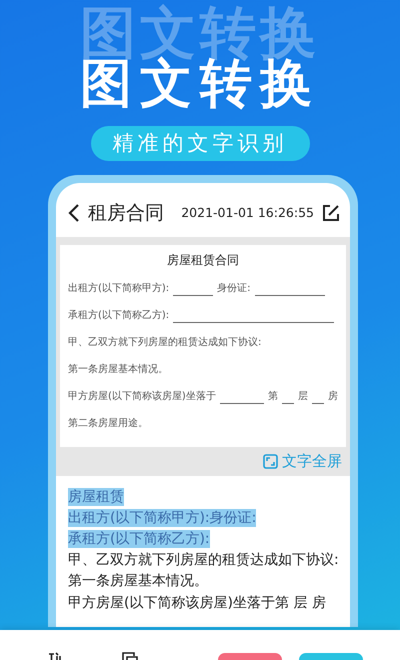  Describe the element at coordinates (55, 656) in the screenshot. I see `text-icon` at that location.